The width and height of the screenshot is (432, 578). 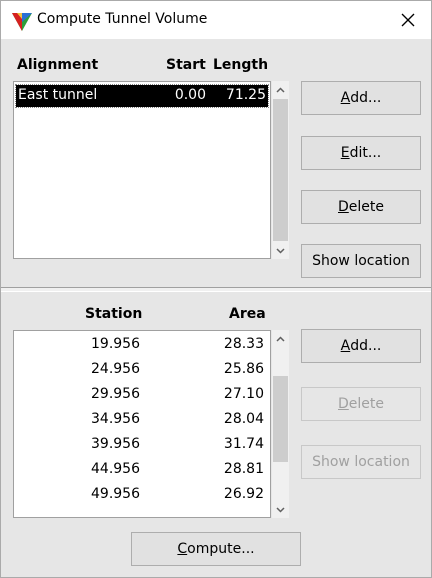 I want to click on start-column-header: Start, so click(x=186, y=65).